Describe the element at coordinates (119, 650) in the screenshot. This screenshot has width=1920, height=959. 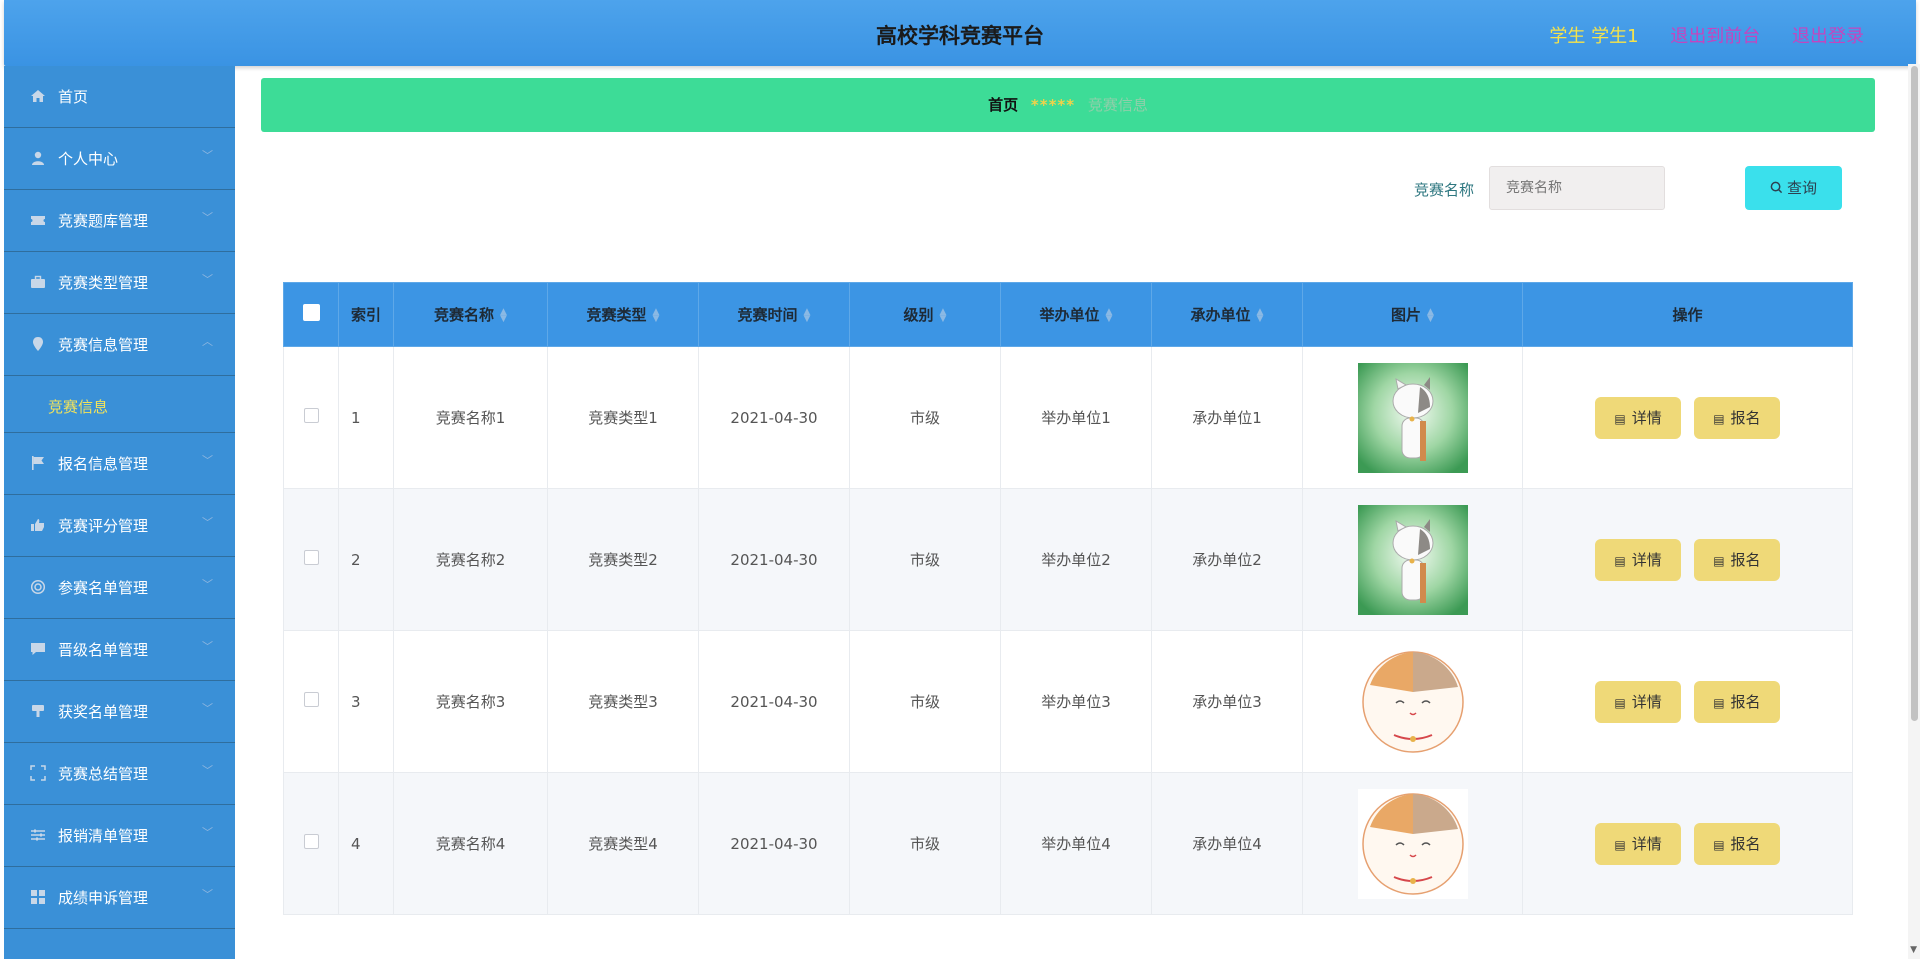
I see `sidebar-item-8: 晋级名单管理 ﹀` at that location.